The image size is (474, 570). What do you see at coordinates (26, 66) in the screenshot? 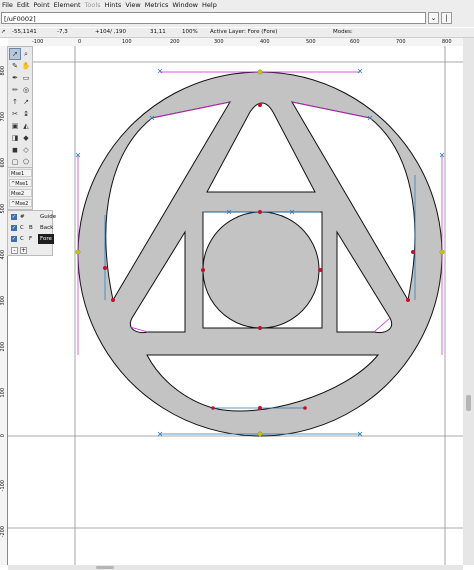
I see `scroll-icon: ✋` at bounding box center [26, 66].